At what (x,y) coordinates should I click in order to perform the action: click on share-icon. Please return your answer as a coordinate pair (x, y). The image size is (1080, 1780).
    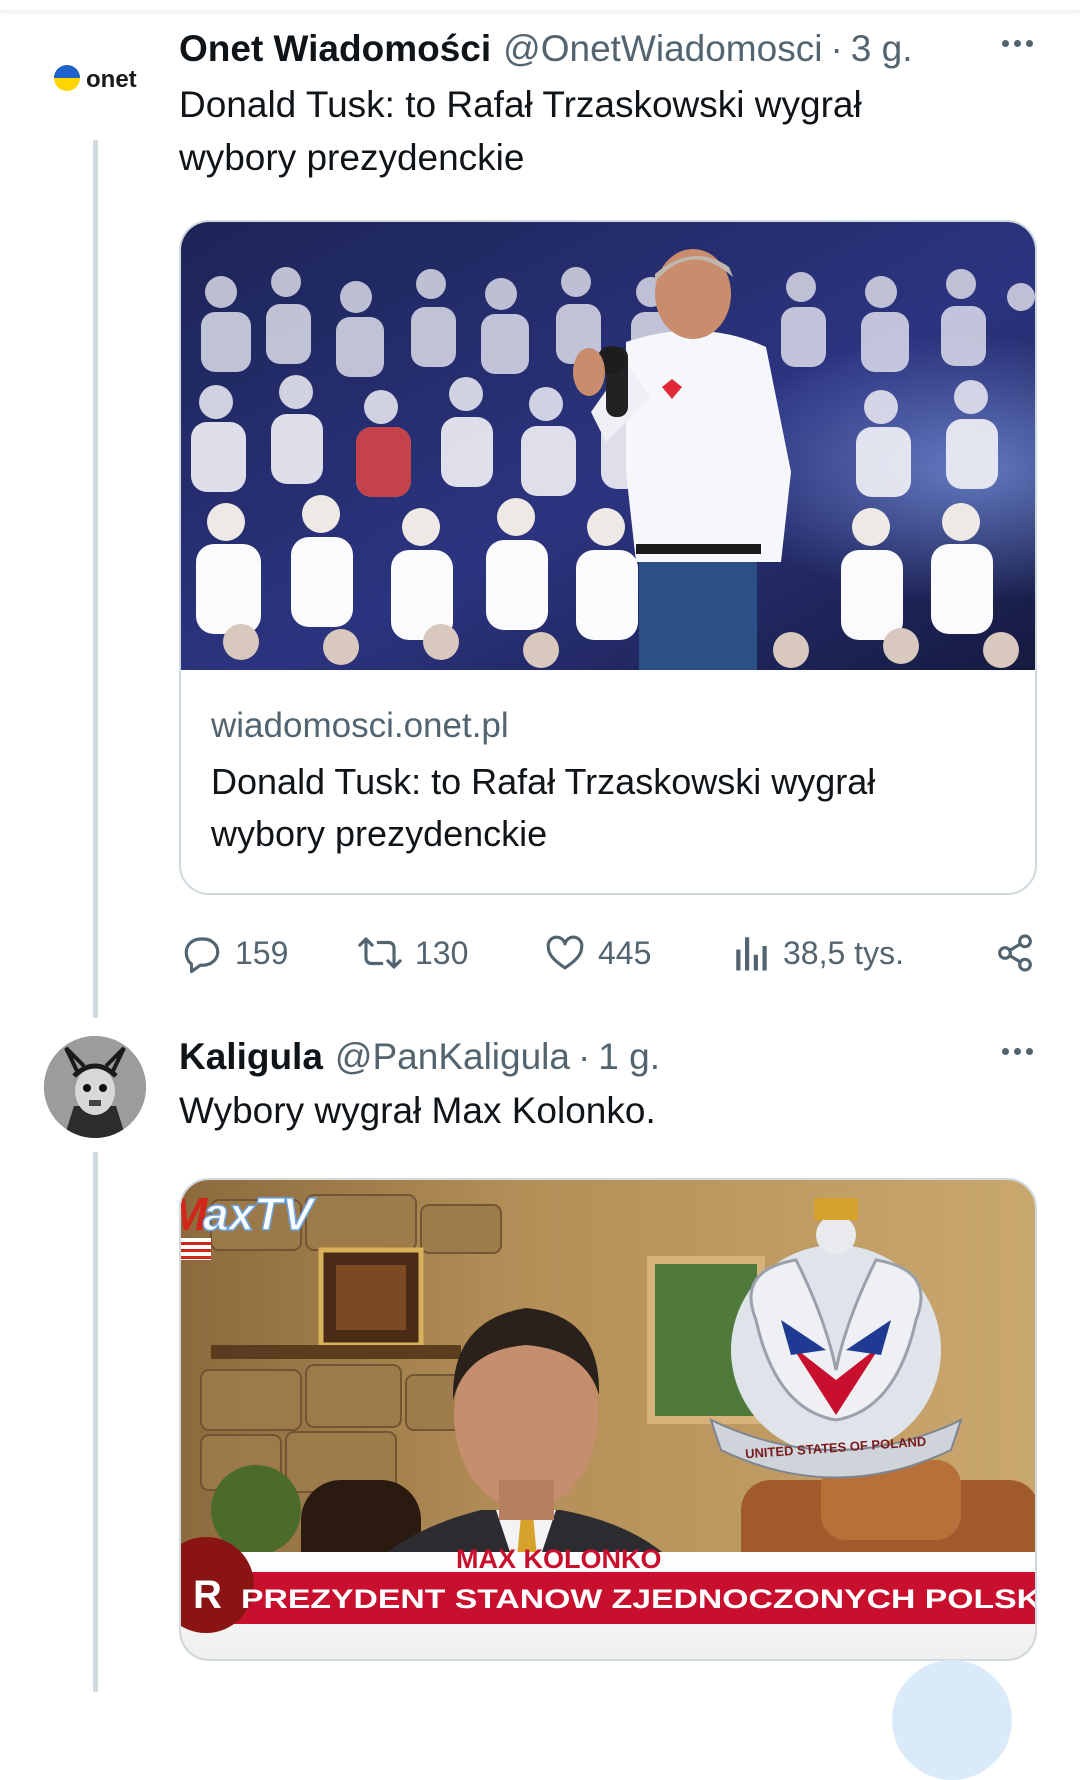
    Looking at the image, I should click on (1015, 953).